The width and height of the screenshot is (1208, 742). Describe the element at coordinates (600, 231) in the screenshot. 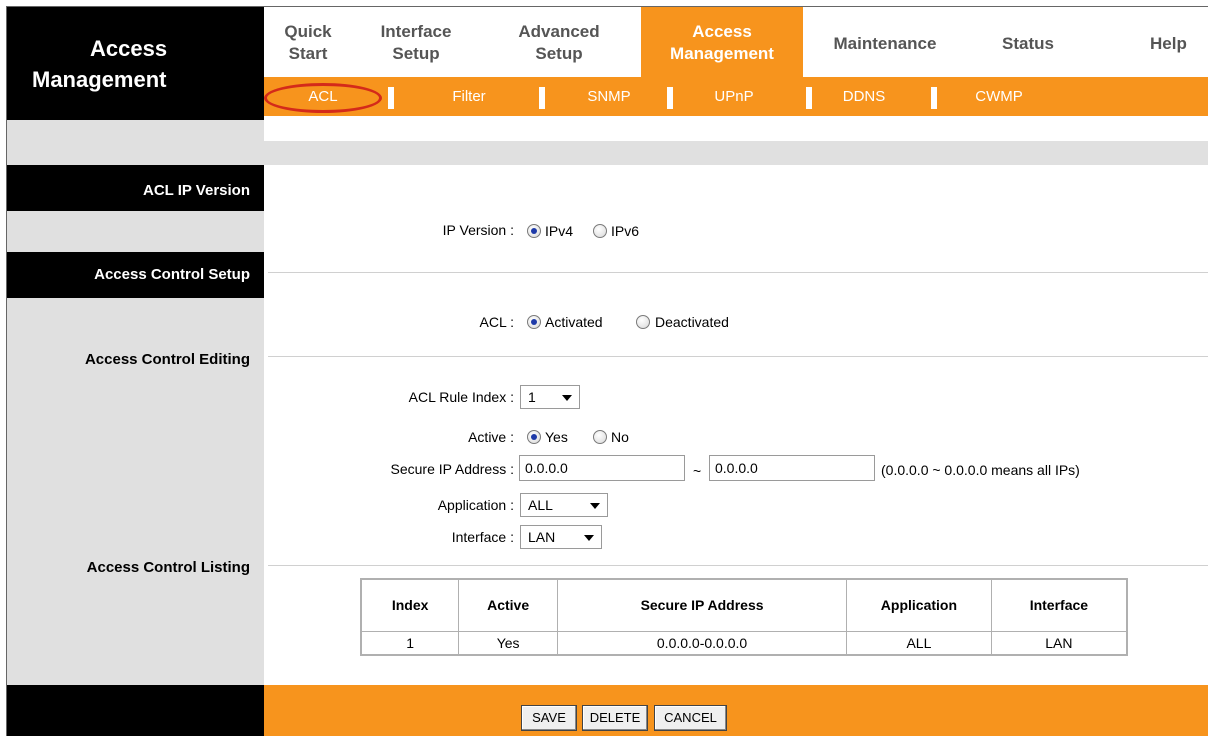

I see `ipv6-radio` at that location.